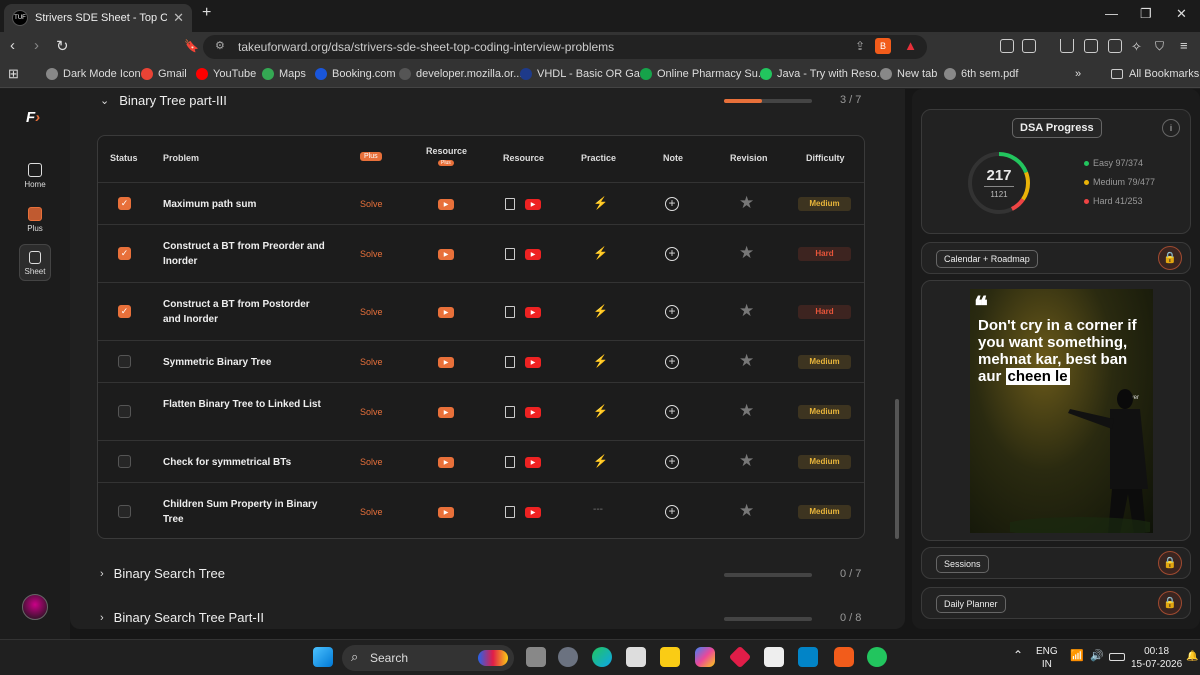  Describe the element at coordinates (910, 45) in the screenshot. I see `brave-rewards-icon: ▲` at that location.